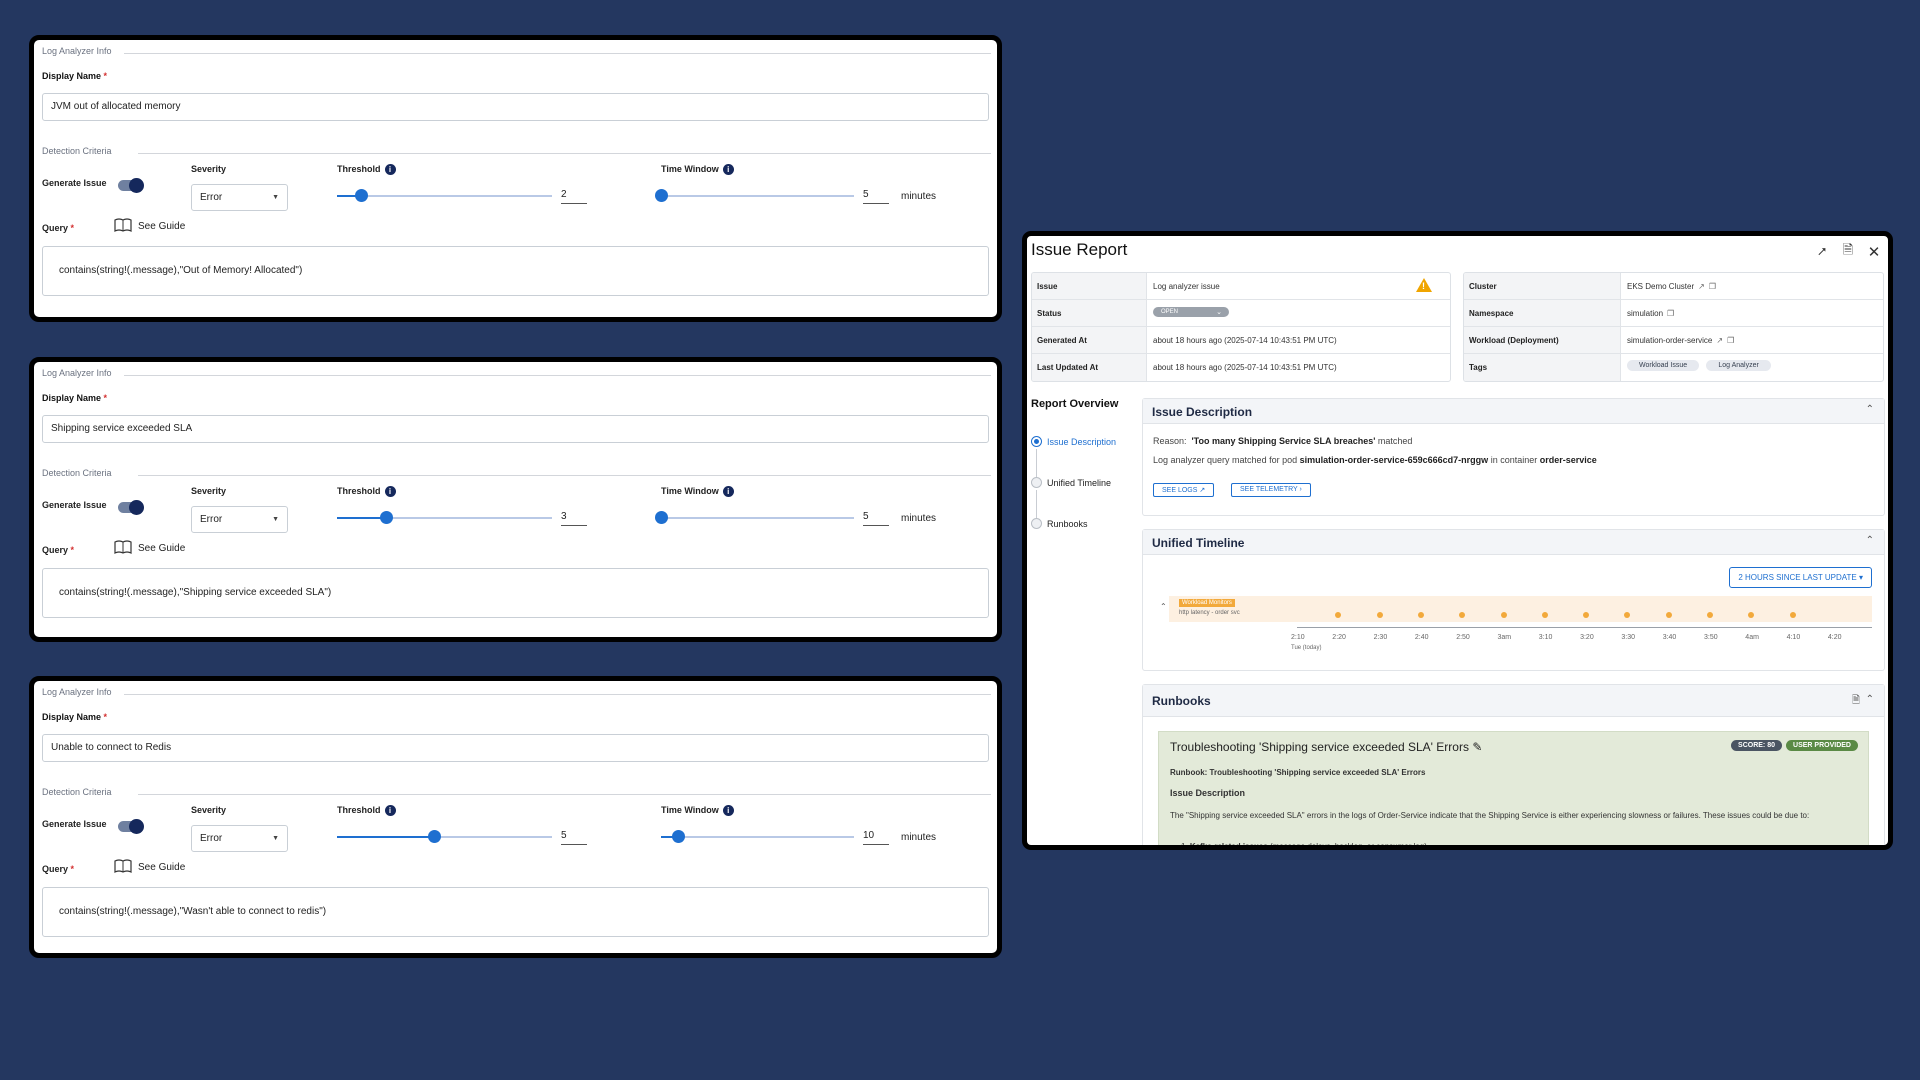 The width and height of the screenshot is (1920, 1080). What do you see at coordinates (1660, 286) in the screenshot?
I see `cluster-link: EKS Demo Cluster` at bounding box center [1660, 286].